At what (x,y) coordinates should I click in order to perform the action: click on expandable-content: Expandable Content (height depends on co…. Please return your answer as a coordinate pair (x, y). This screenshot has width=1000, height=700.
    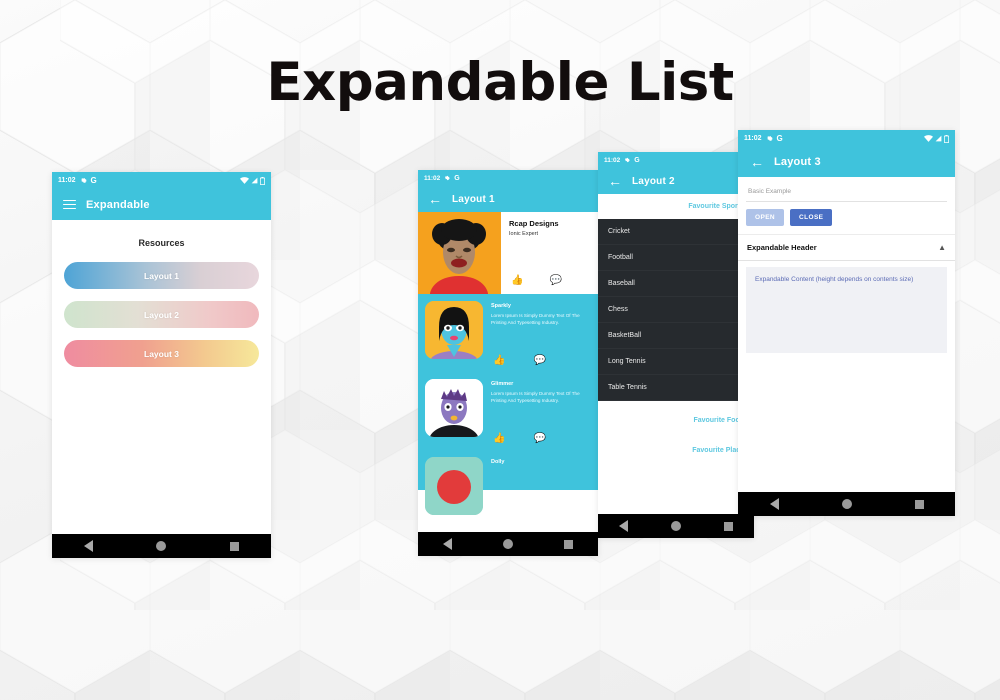
    Looking at the image, I should click on (846, 310).